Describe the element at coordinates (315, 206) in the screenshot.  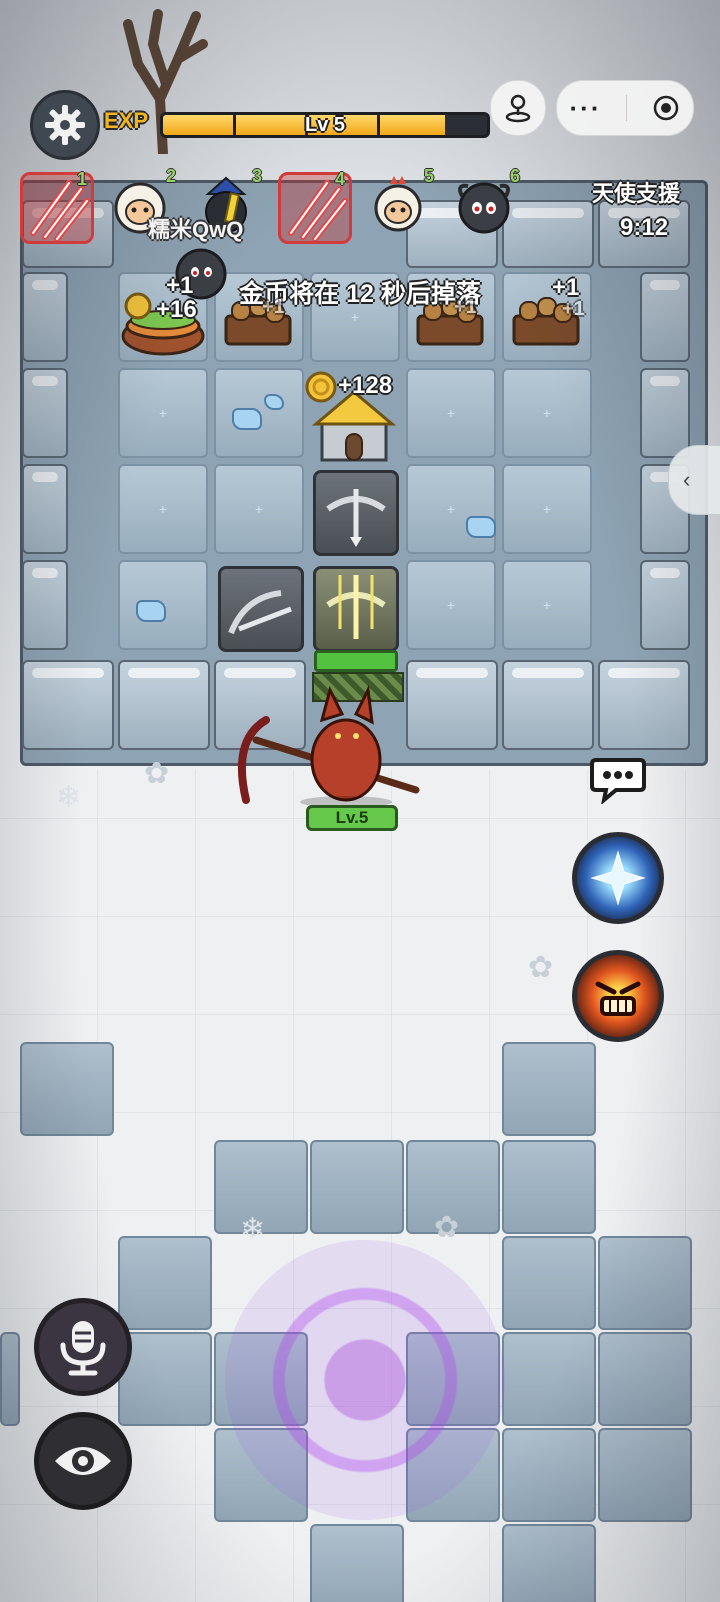
I see `player-slot-4: 4` at that location.